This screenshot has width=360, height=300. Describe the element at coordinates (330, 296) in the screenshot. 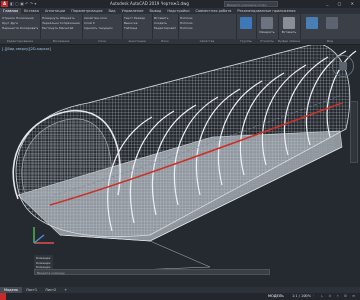

I see `status-toggle-icons: # ⋮ ∟ ⊙ ⌖ ⚙ ≡` at that location.